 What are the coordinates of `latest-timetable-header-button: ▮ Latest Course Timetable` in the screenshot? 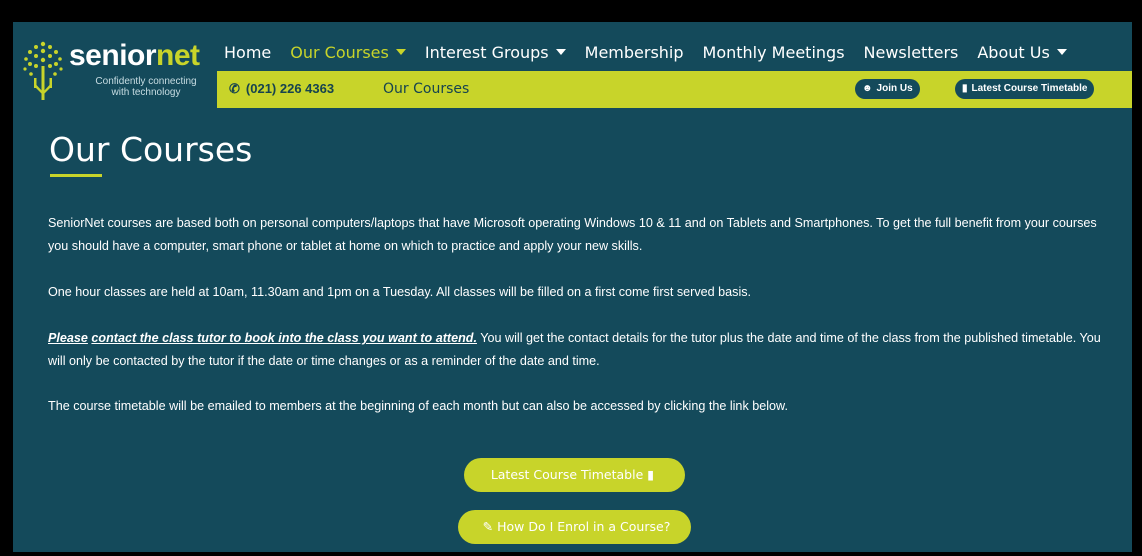 It's located at (1025, 89).